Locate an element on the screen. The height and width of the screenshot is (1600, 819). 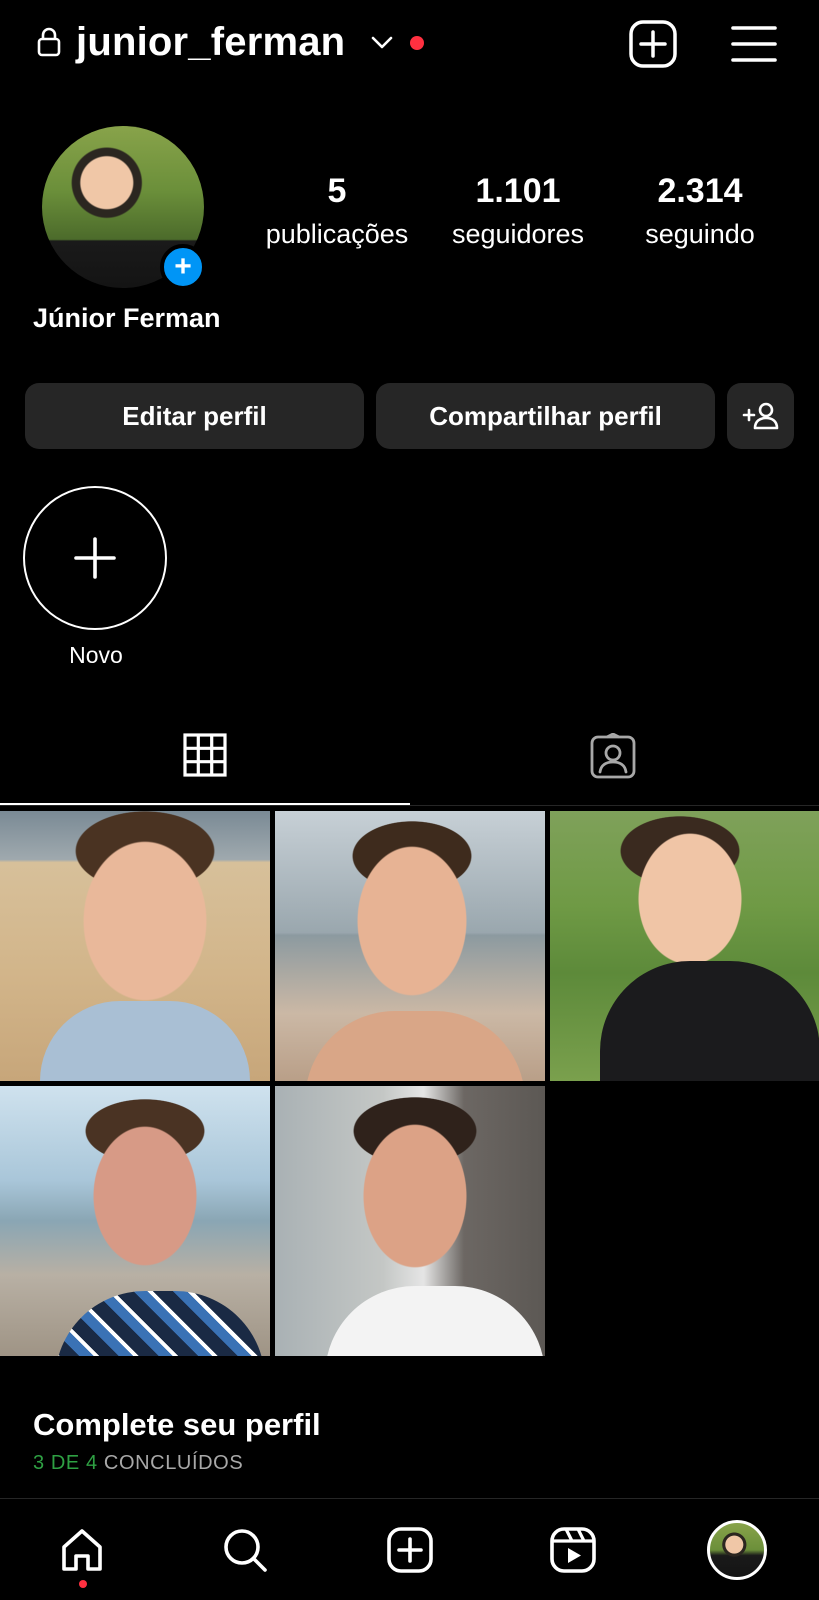
tab-grid is located at coordinates (205, 763).